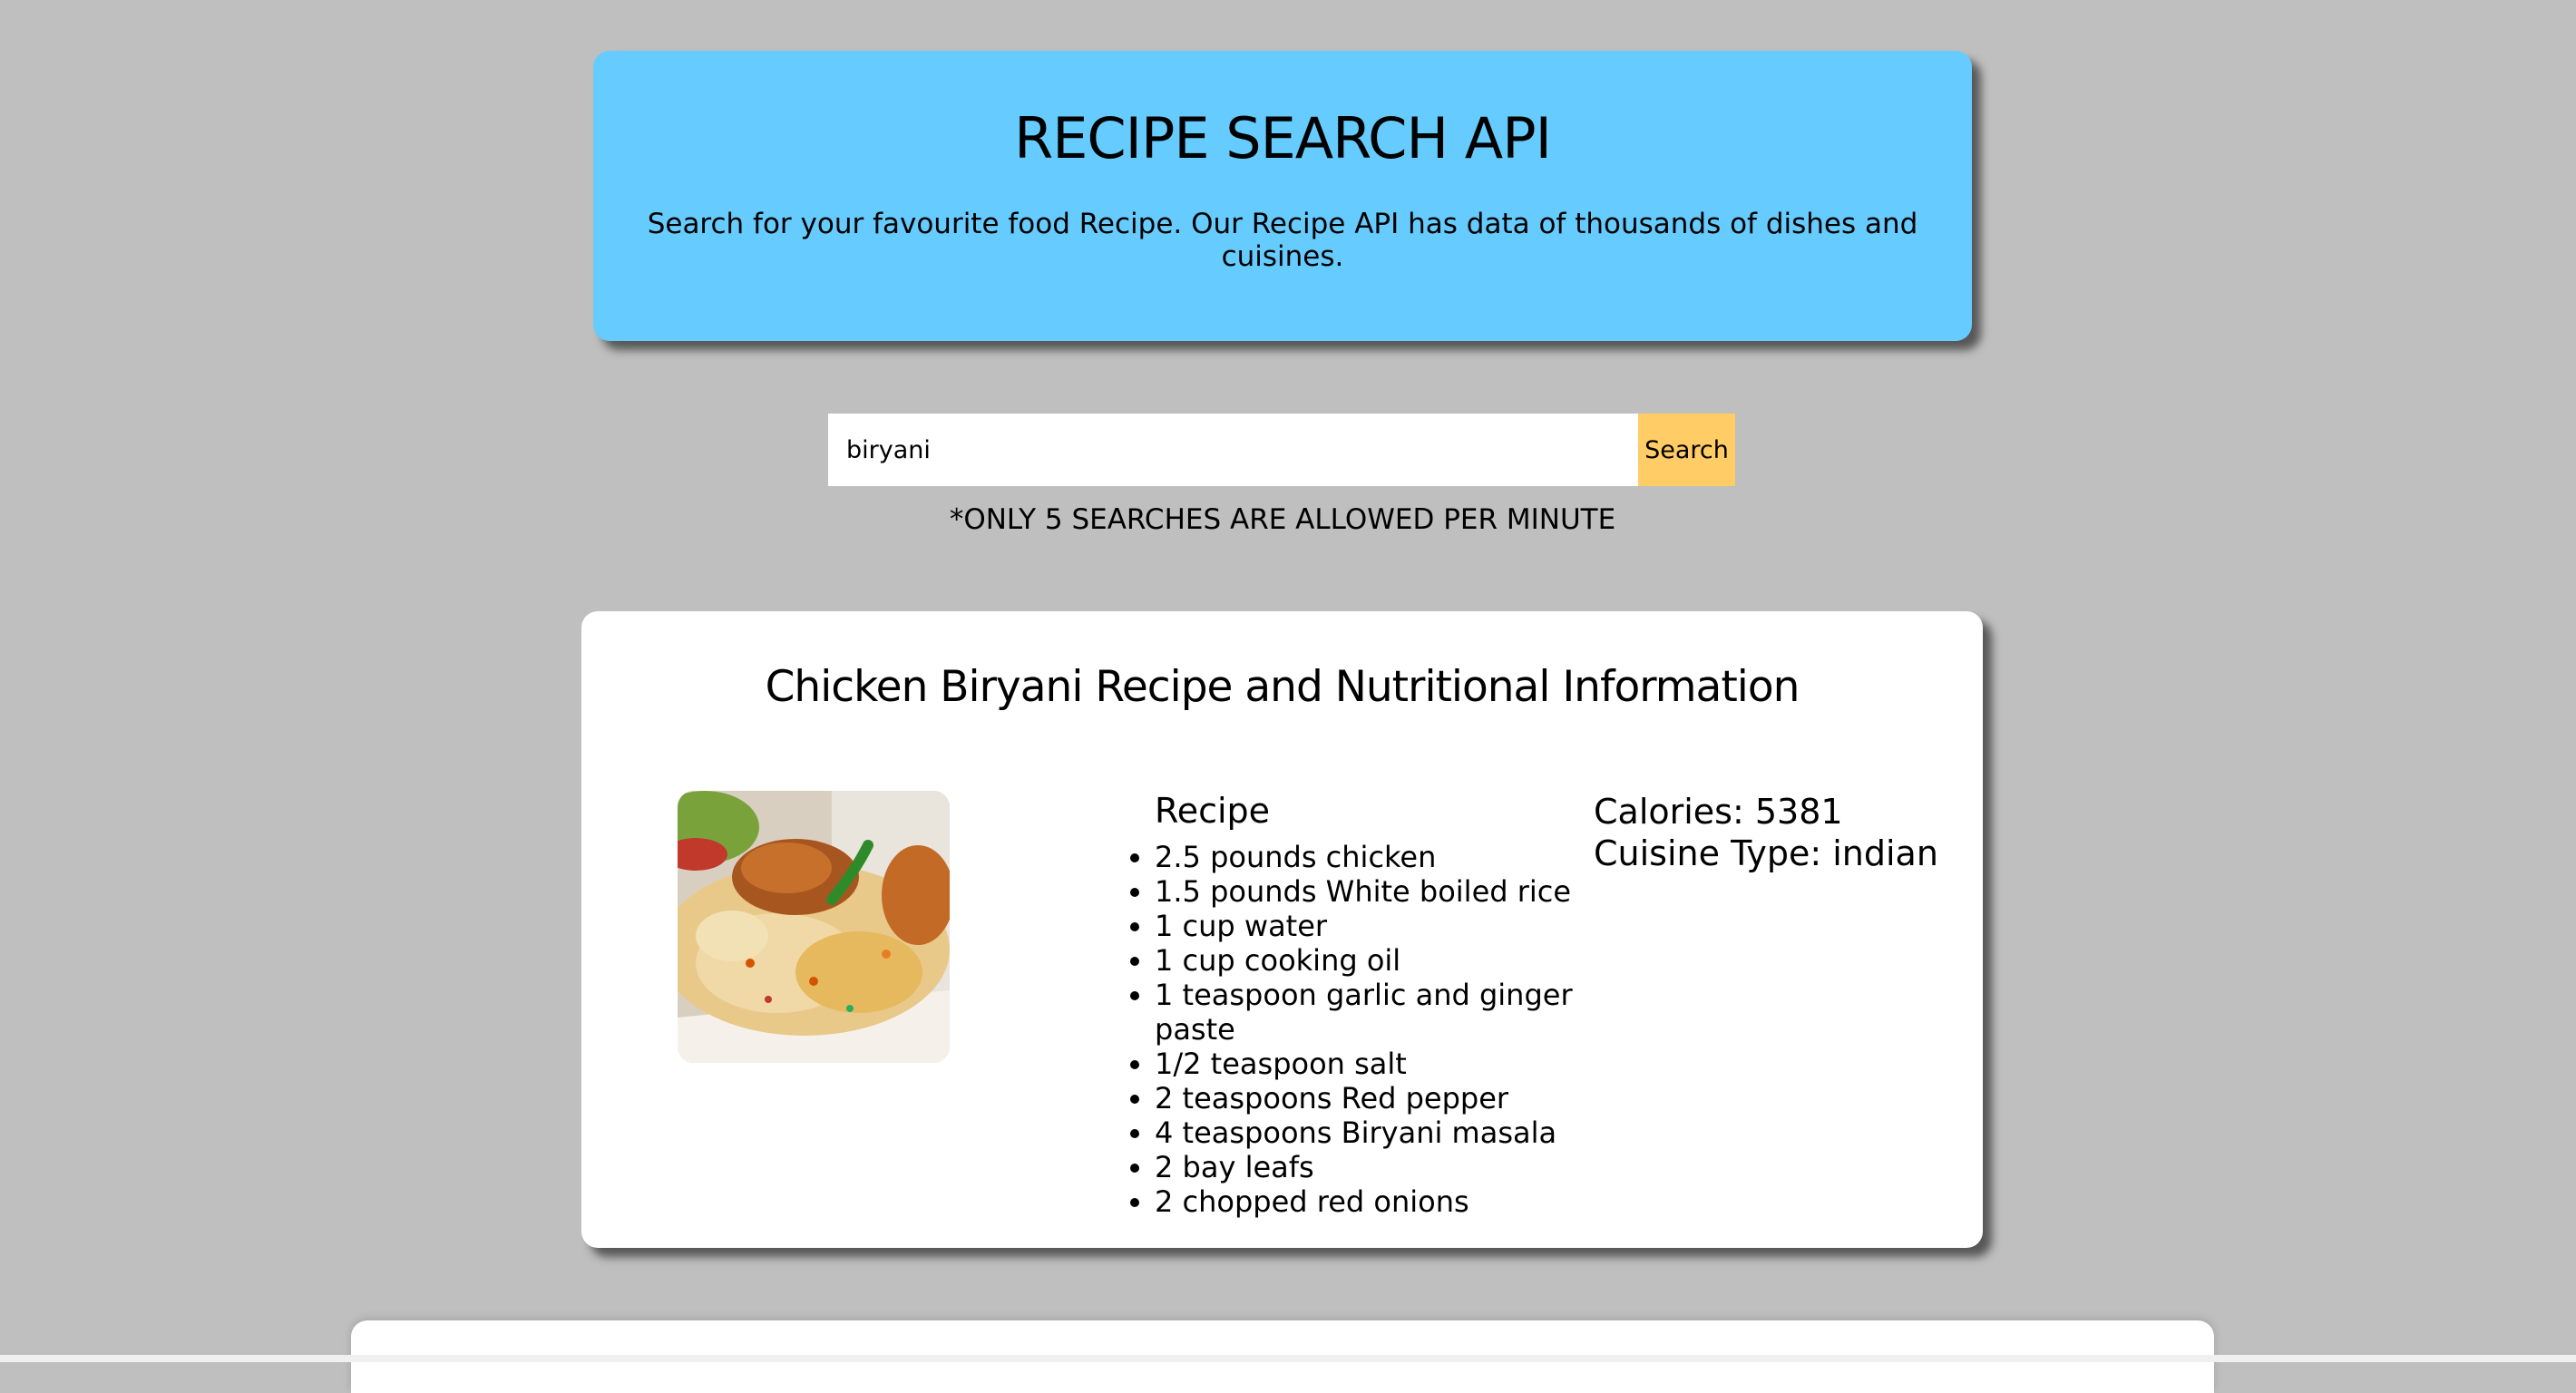  I want to click on ingredient-item: 2 bay leafs, so click(1372, 1167).